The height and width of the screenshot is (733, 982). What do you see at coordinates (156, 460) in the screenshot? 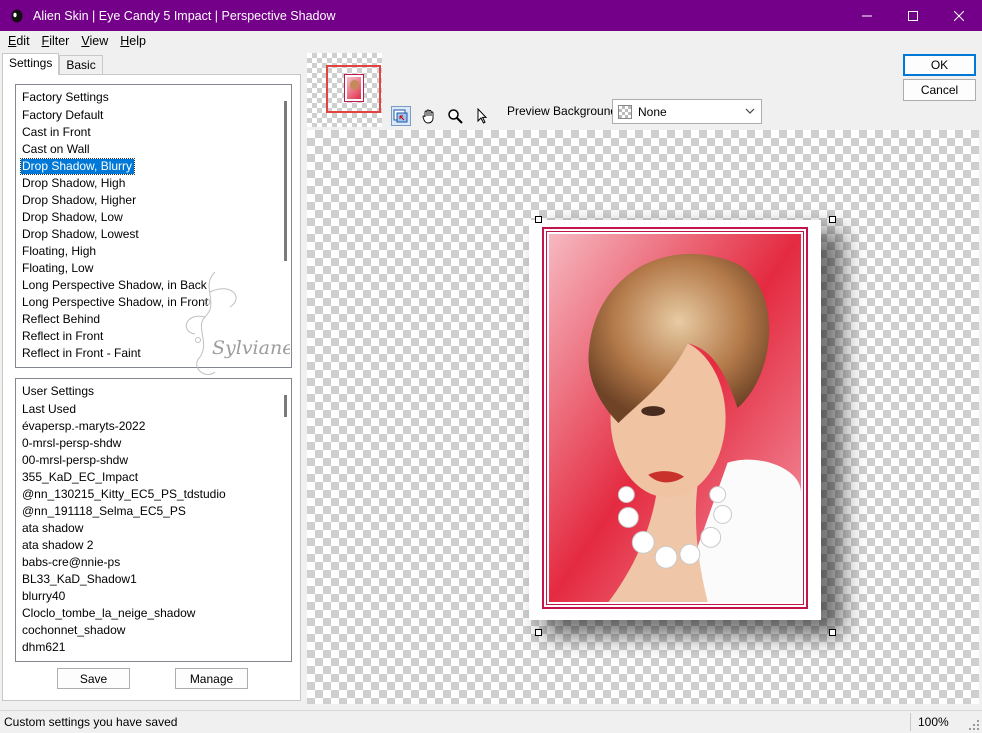
I see `list-item: 00-mrsl-persp-shdw` at bounding box center [156, 460].